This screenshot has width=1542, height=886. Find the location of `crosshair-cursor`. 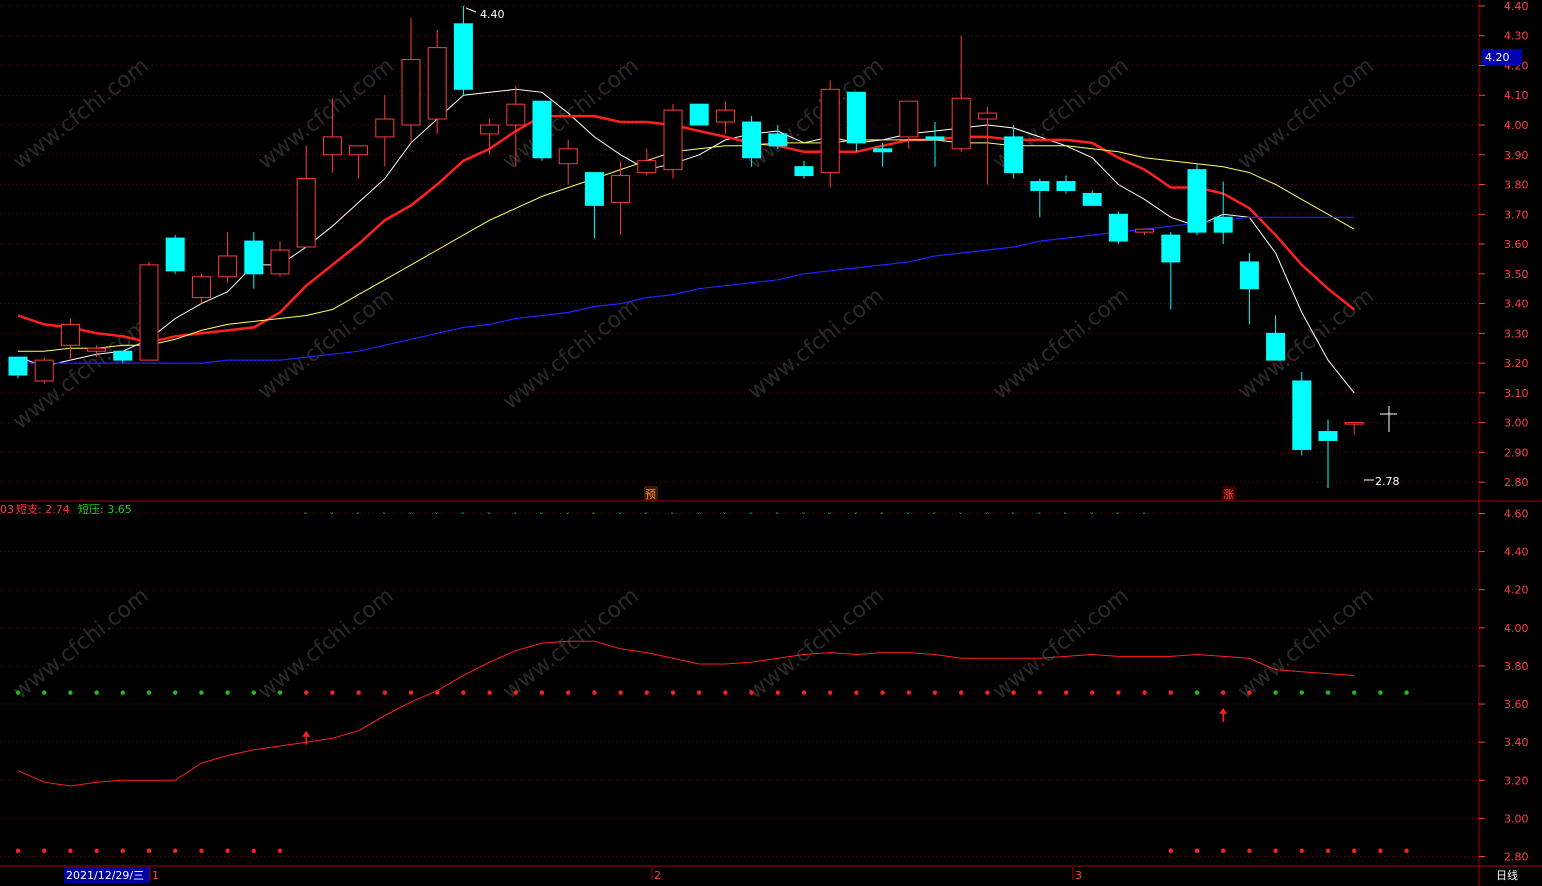

crosshair-cursor is located at coordinates (1388, 419).